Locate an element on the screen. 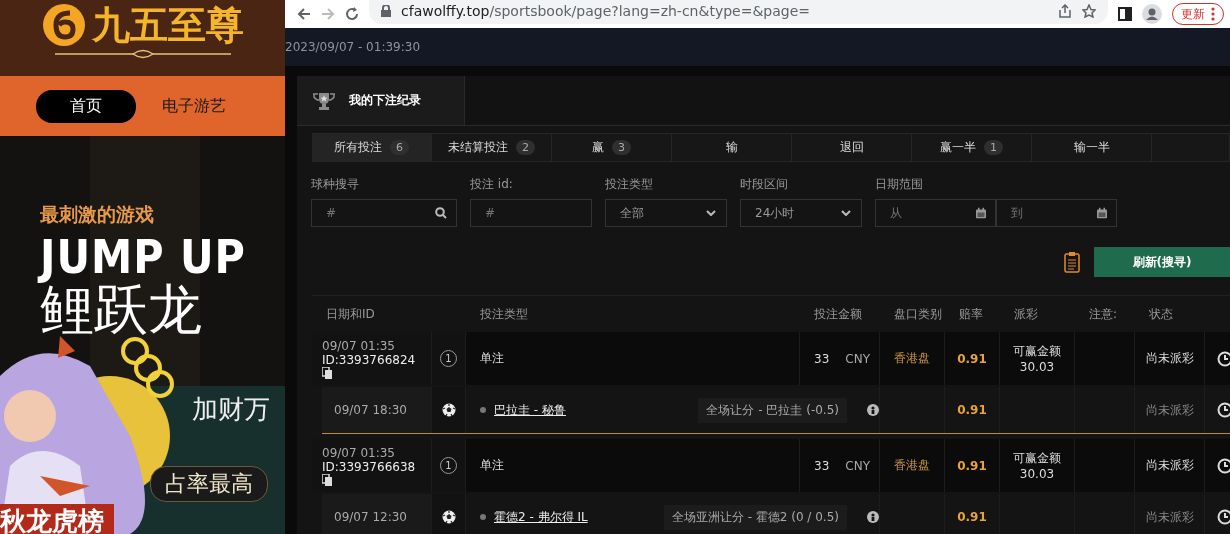 Image resolution: width=1230 pixels, height=534 pixels. tab-count: 6 is located at coordinates (399, 147).